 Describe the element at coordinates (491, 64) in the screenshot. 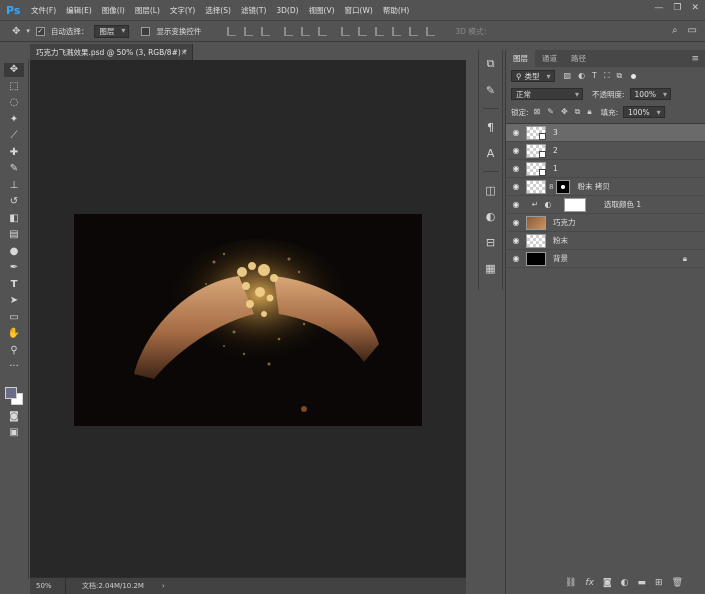

I see `history-icon: ⧉` at that location.